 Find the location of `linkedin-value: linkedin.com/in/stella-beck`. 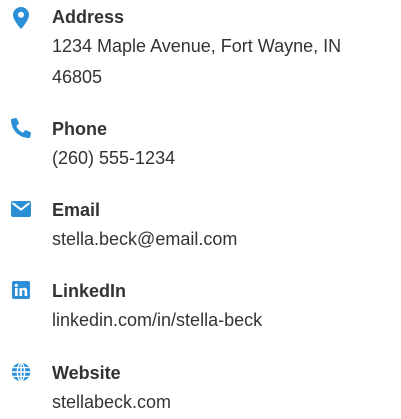

linkedin-value: linkedin.com/in/stella-beck is located at coordinates (222, 320).